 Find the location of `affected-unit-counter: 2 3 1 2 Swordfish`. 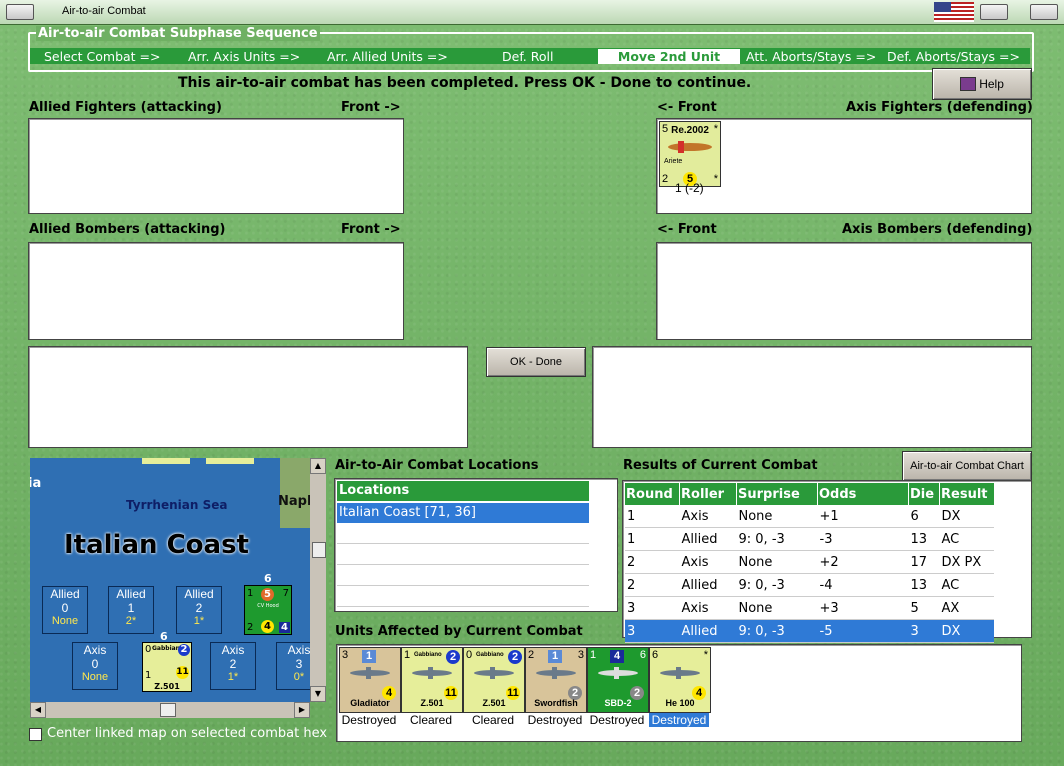

affected-unit-counter: 2 3 1 2 Swordfish is located at coordinates (556, 680).